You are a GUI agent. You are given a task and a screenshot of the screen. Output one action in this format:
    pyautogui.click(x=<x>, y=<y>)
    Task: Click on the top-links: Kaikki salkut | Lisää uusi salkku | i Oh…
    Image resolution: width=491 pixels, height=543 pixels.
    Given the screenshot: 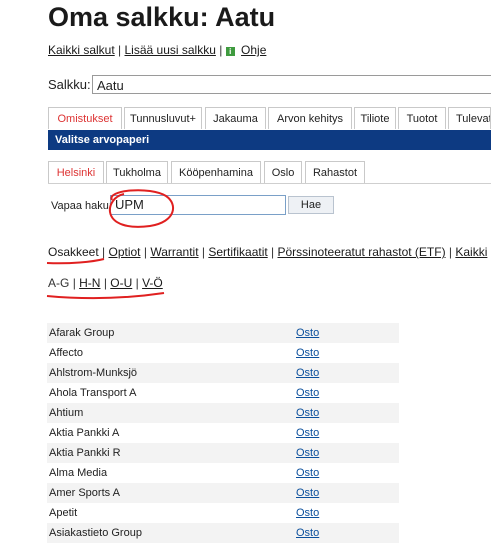 What is the action you would take?
    pyautogui.click(x=157, y=50)
    